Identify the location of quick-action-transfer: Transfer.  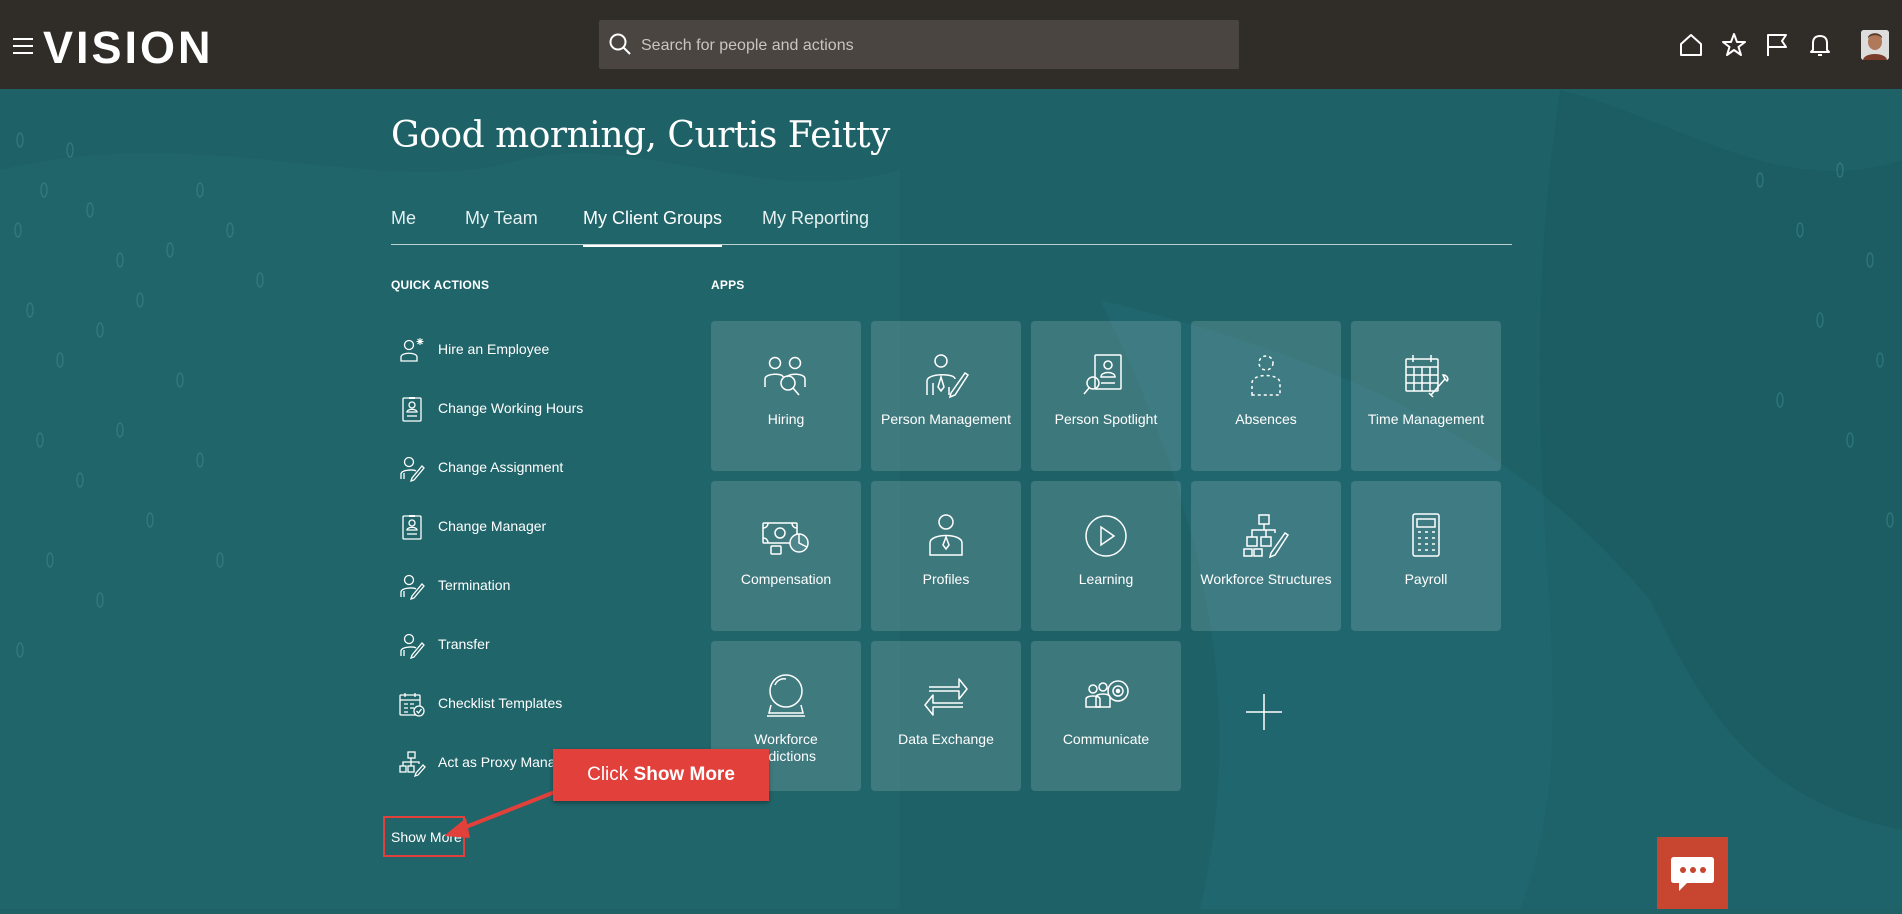
(543, 645).